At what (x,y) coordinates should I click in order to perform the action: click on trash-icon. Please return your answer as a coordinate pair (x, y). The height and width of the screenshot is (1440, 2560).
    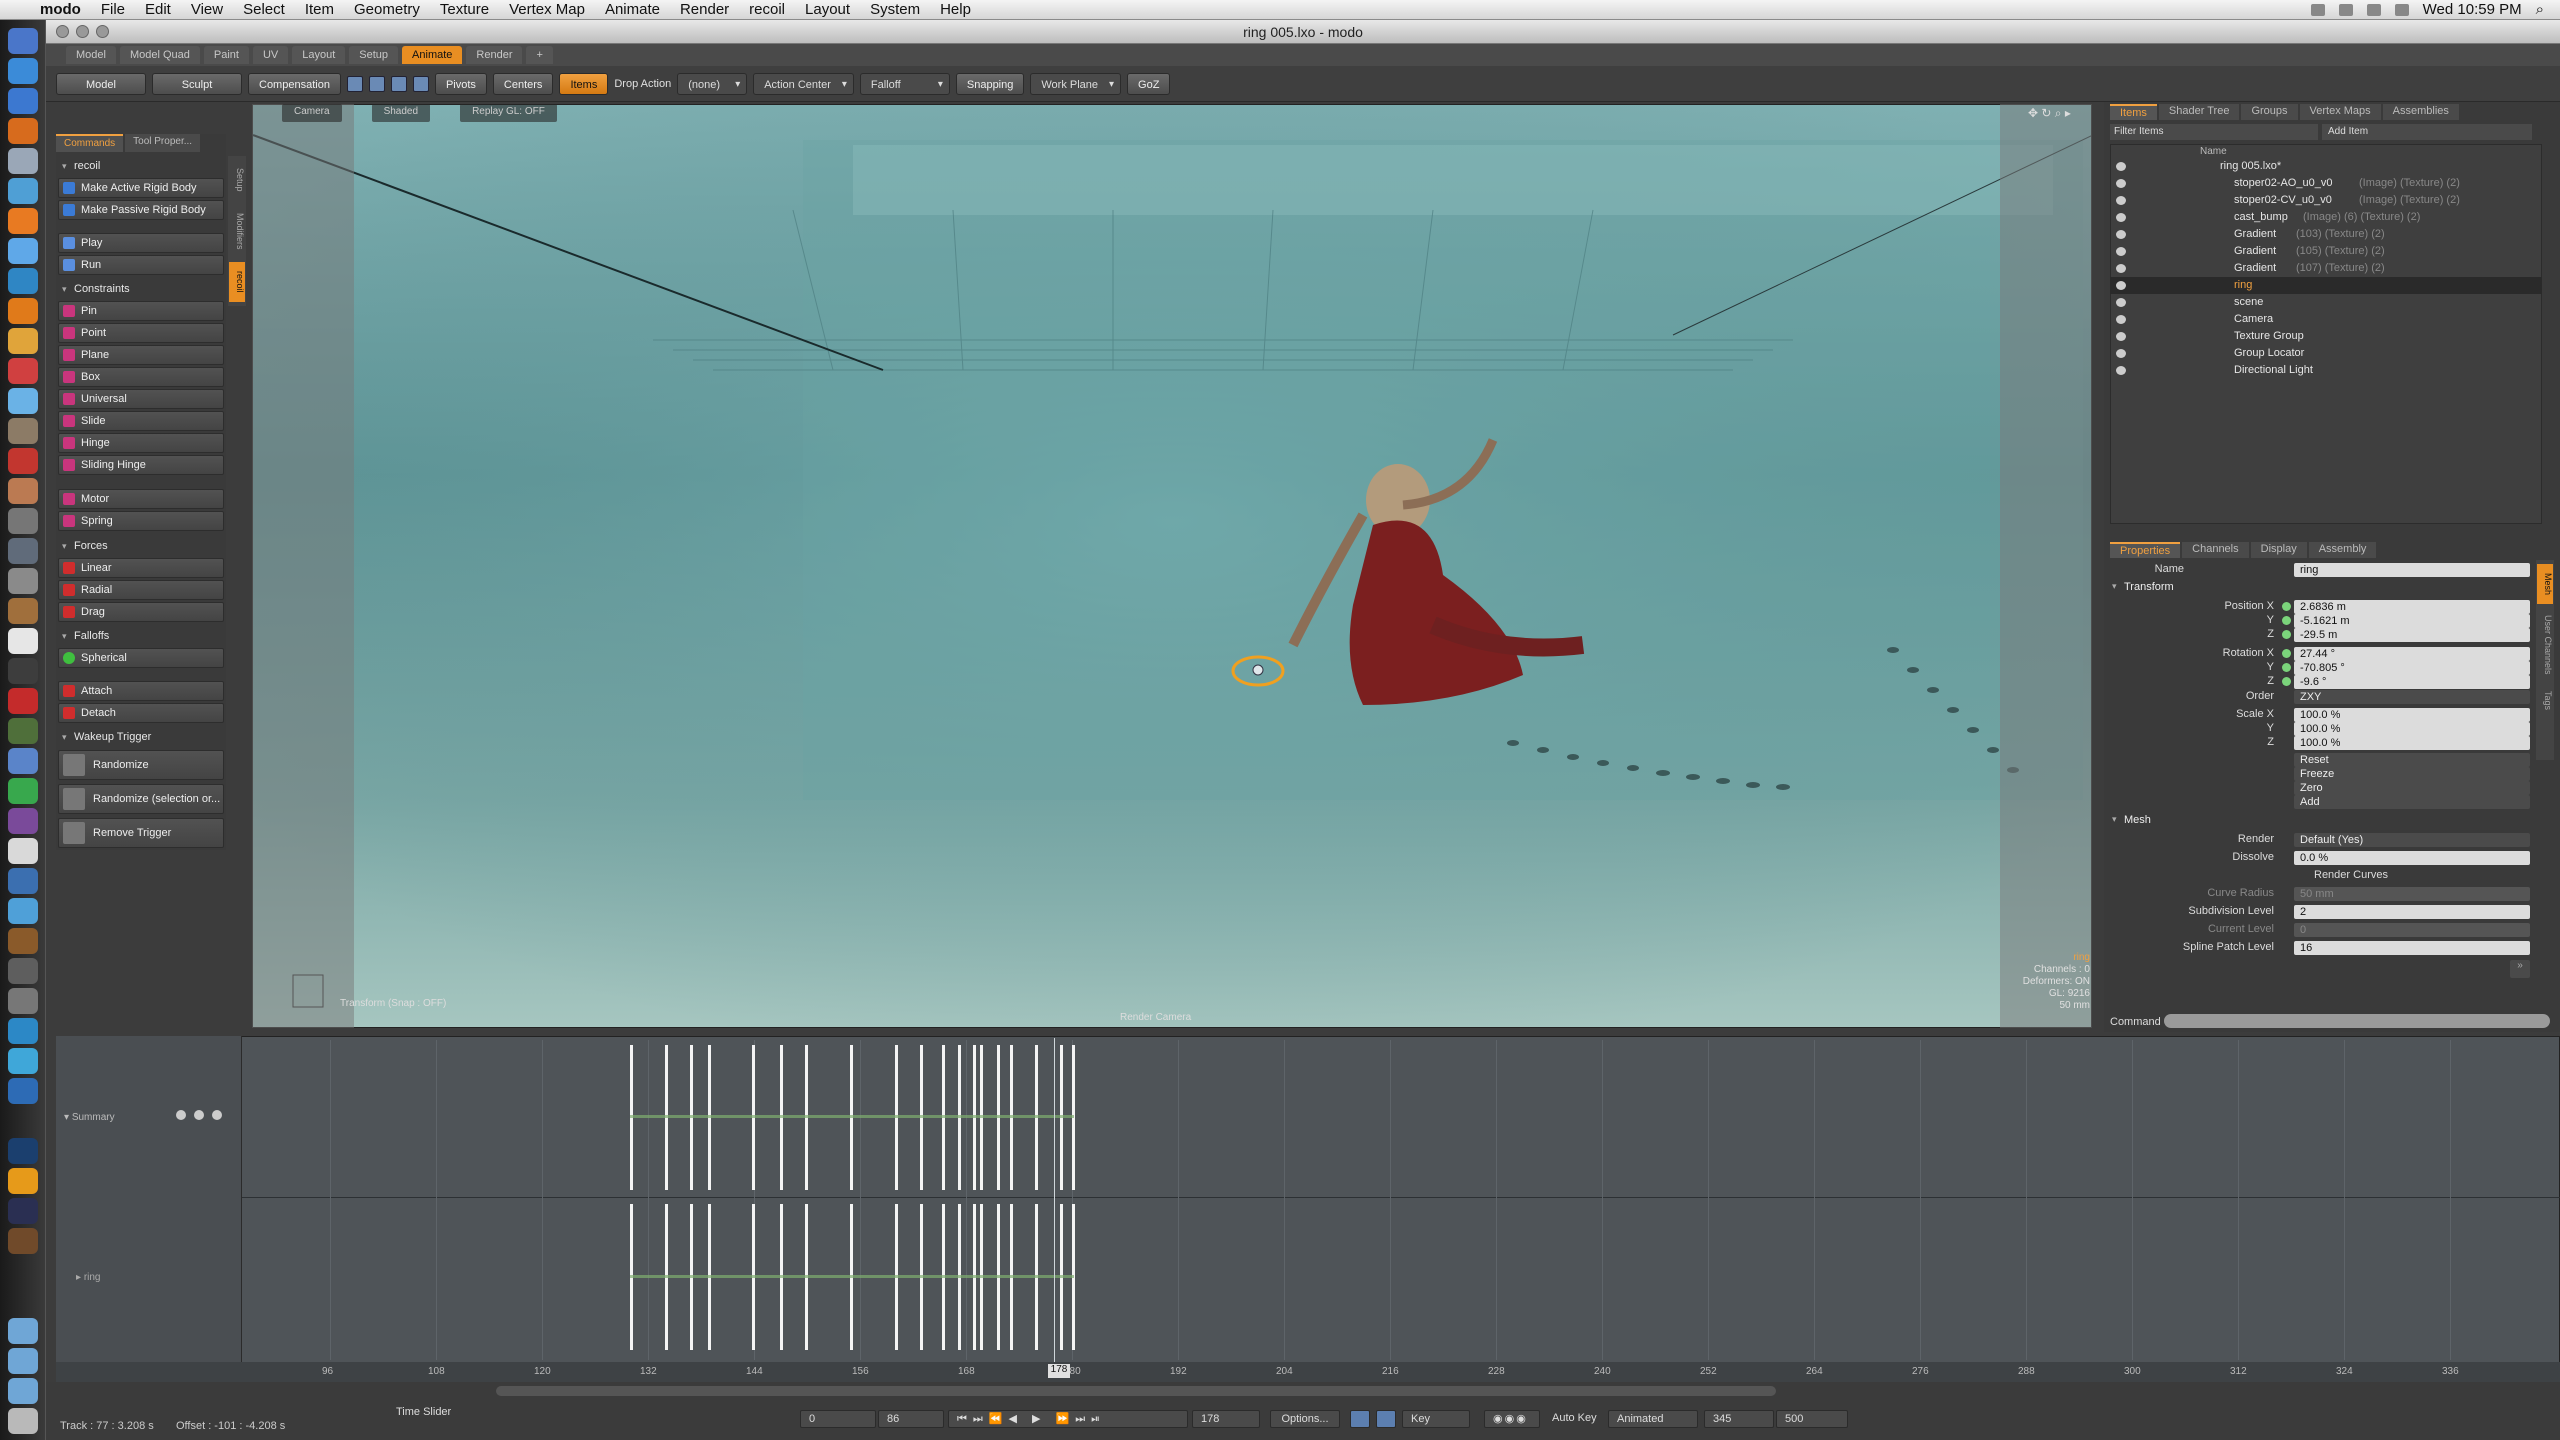
    Looking at the image, I should click on (23, 1421).